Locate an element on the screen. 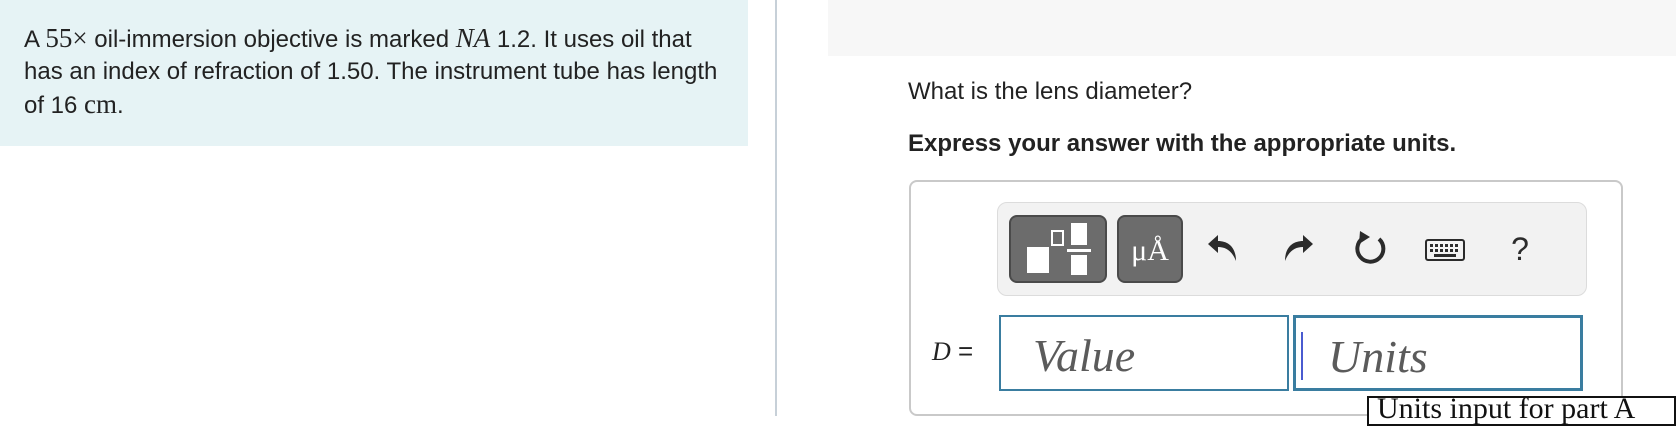  redo-button is located at coordinates (1297, 249).